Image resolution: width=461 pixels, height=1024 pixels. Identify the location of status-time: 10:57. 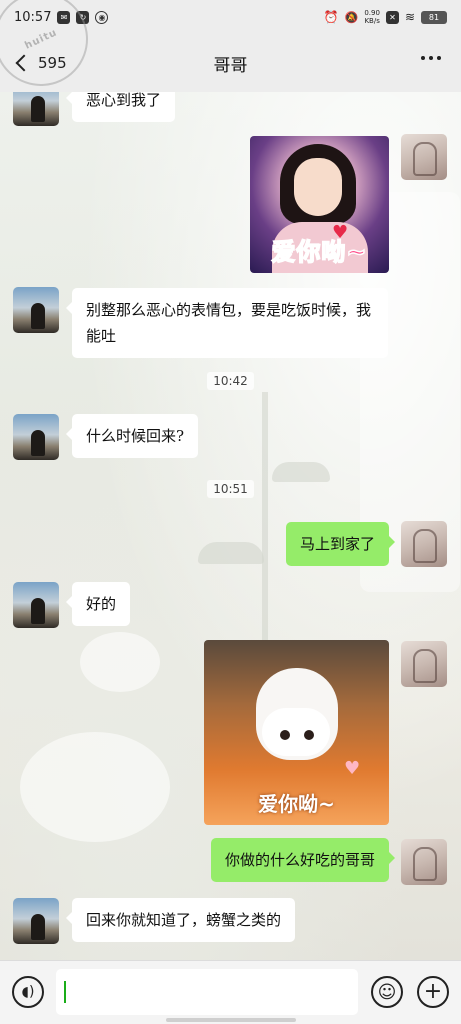
(33, 17).